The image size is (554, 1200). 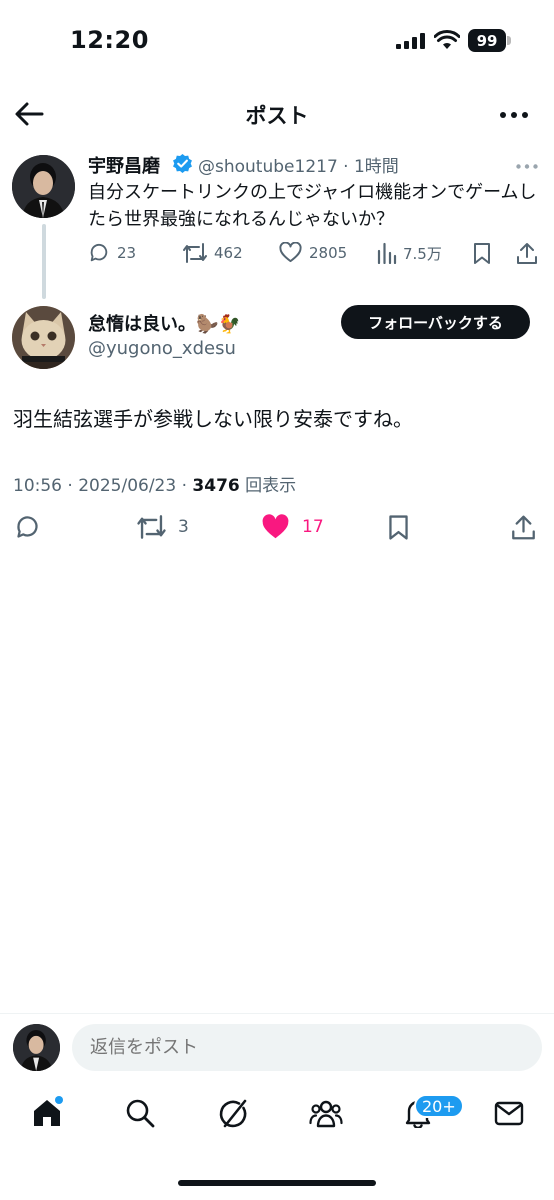 I want to click on reply-input, so click(x=307, y=1047).